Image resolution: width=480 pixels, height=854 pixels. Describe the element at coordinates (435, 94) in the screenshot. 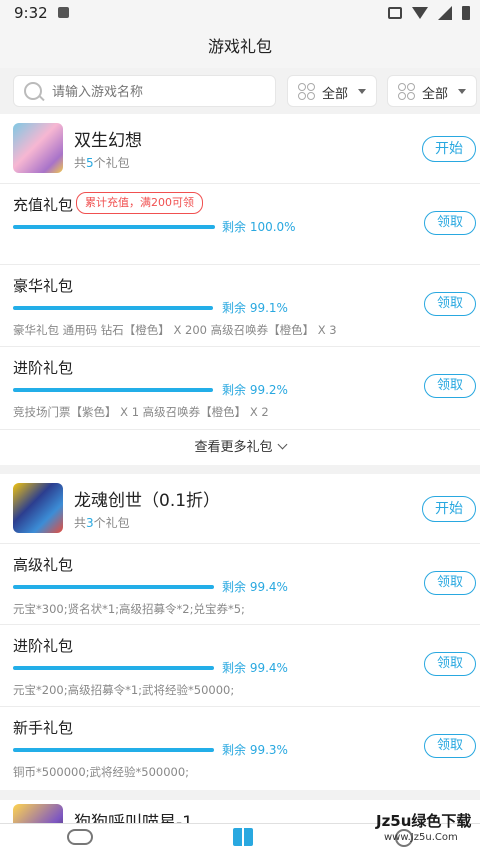

I see `sort-dropdown-label: 全部` at that location.